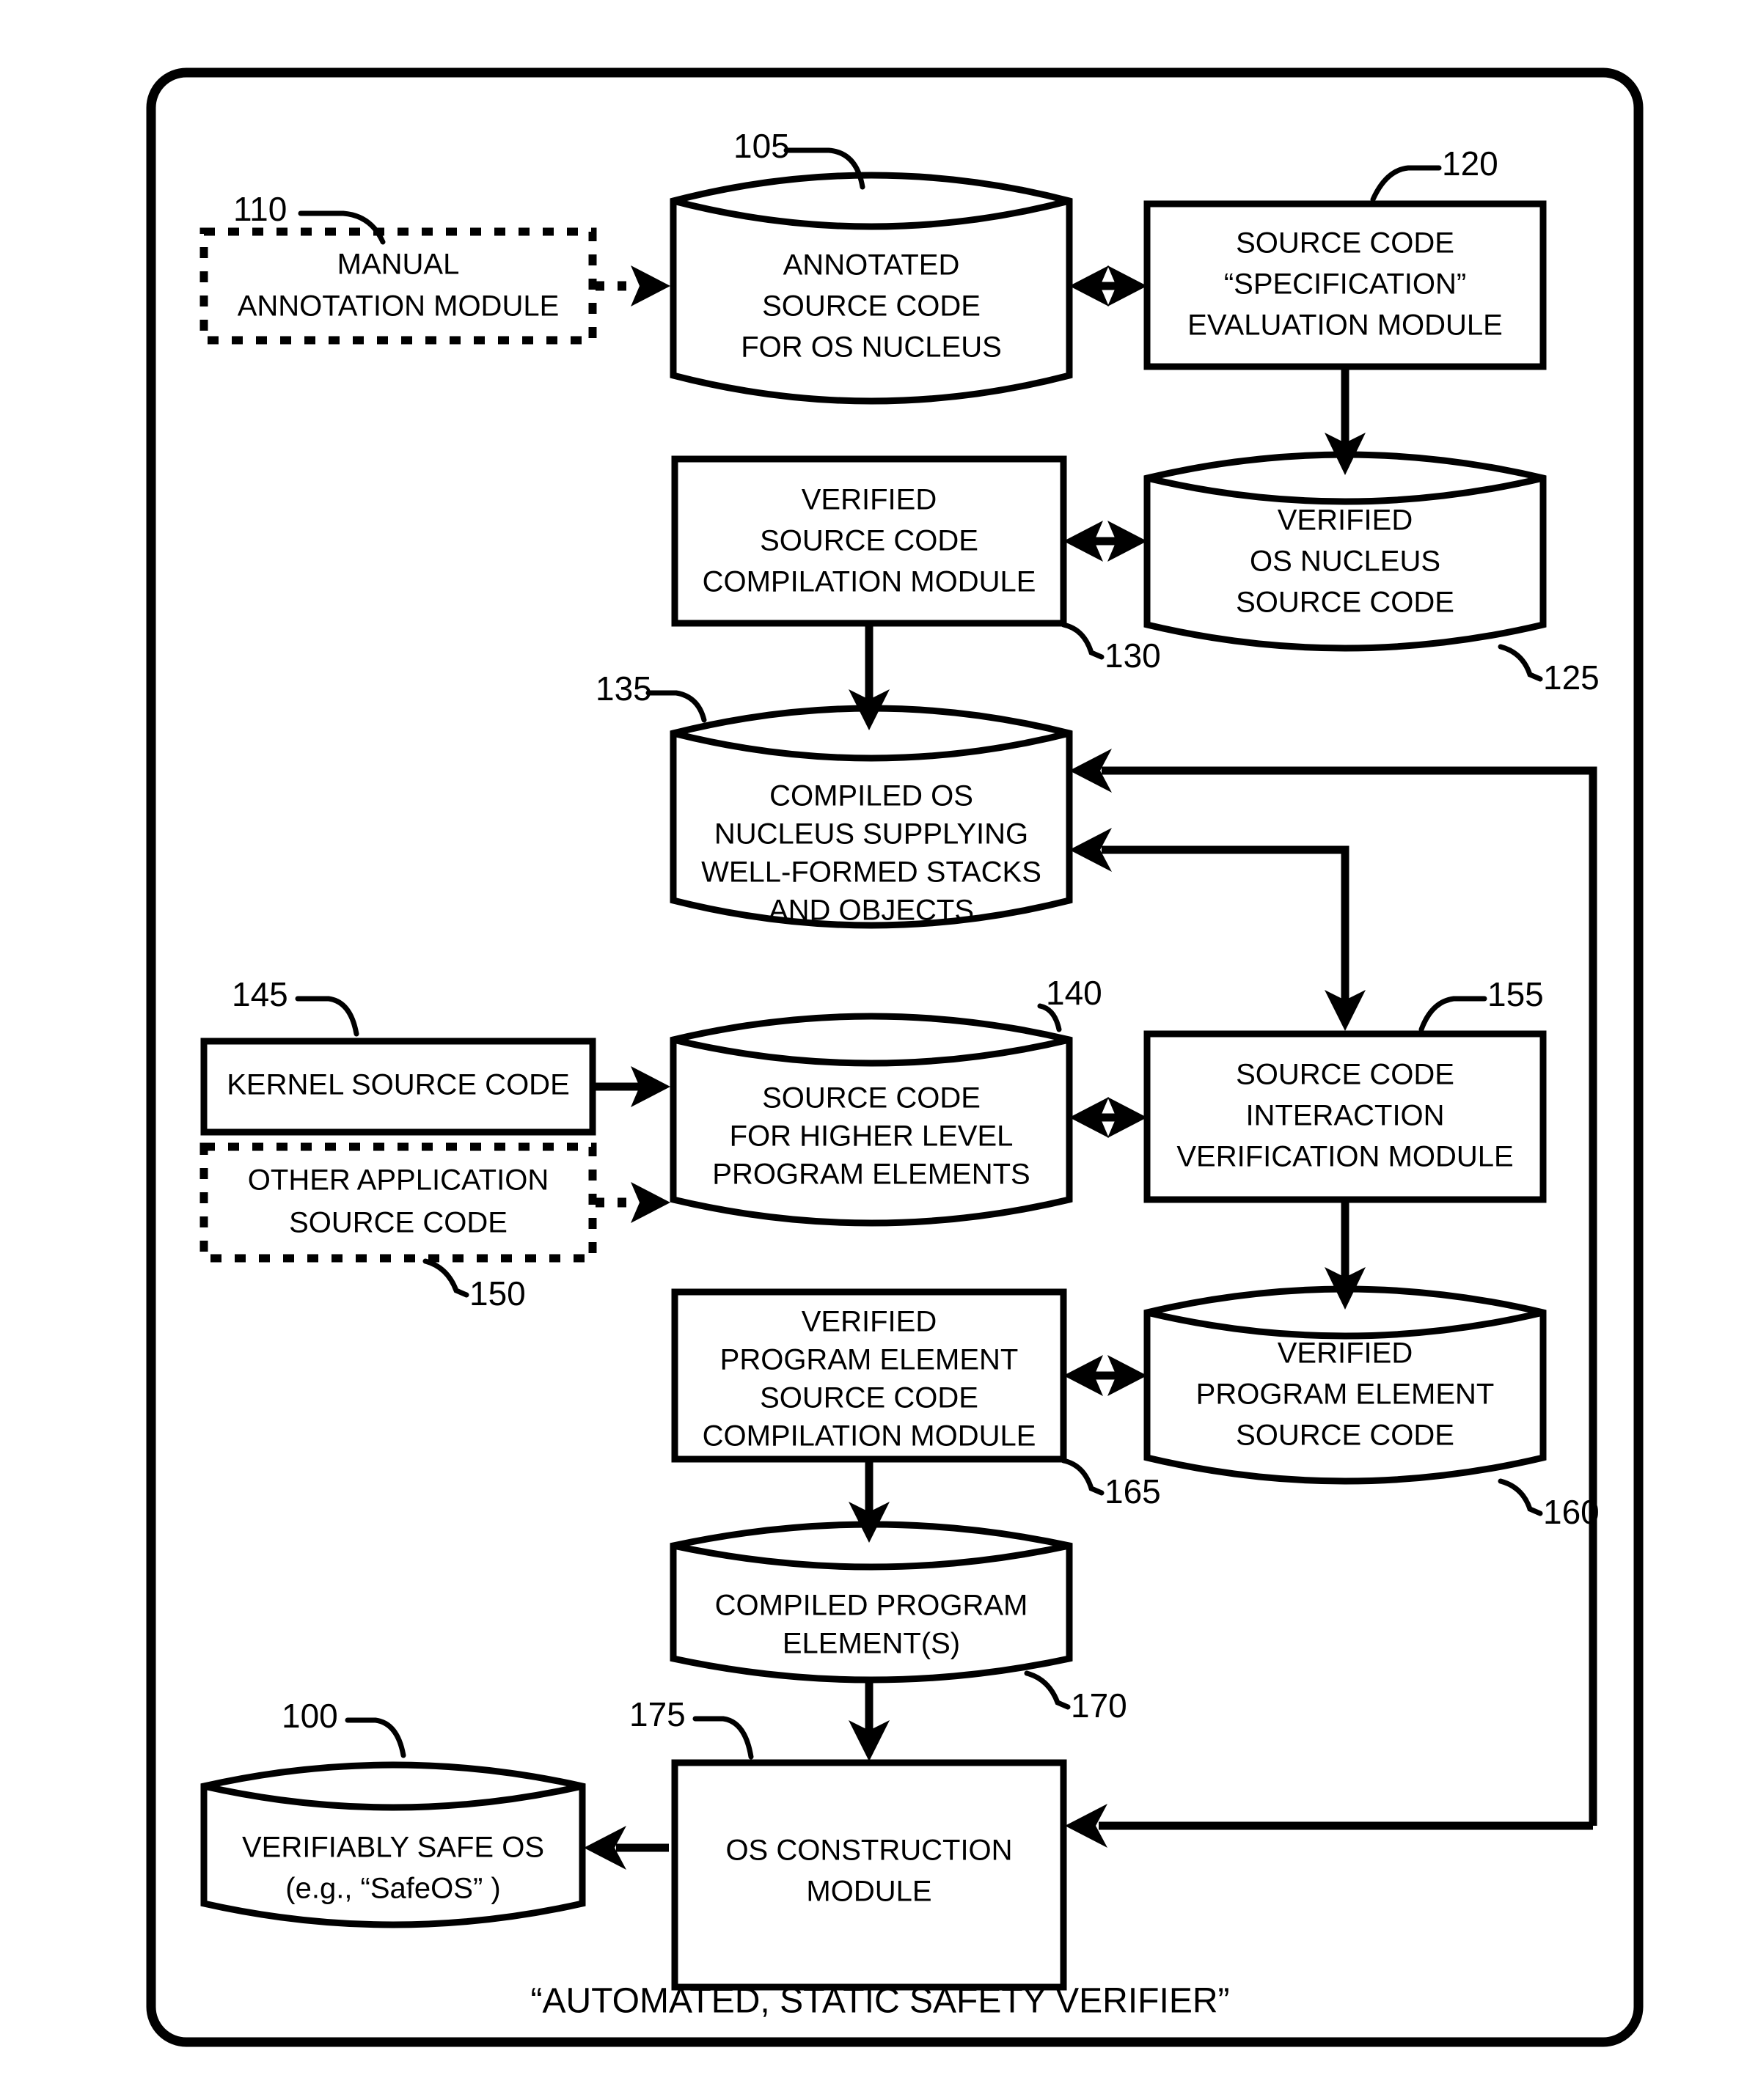 The width and height of the screenshot is (1758, 2100). I want to click on ref-label-175: 175, so click(657, 1714).